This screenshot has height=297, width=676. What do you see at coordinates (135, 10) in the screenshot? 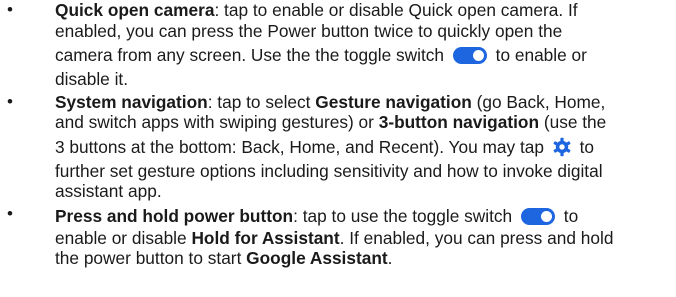
I see `item-title: Quick open camera` at bounding box center [135, 10].